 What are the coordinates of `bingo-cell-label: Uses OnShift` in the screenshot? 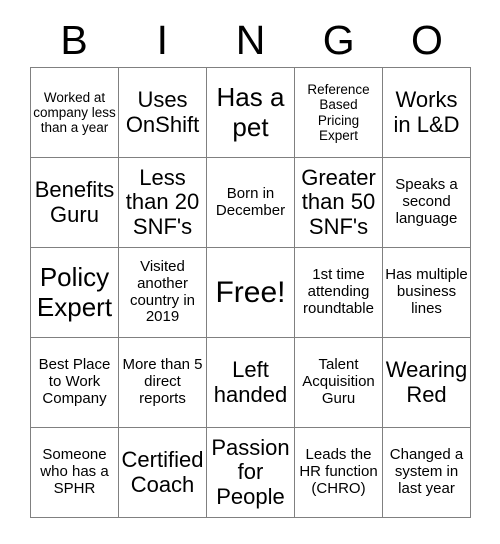 It's located at (162, 111).